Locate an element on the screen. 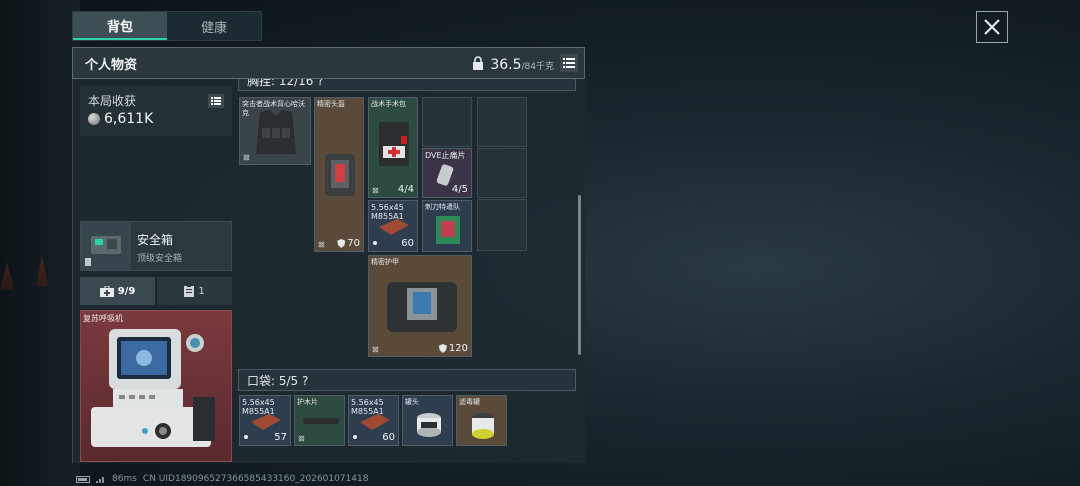  inventory-header: 个人物资 36.5/84千克 is located at coordinates (328, 63).